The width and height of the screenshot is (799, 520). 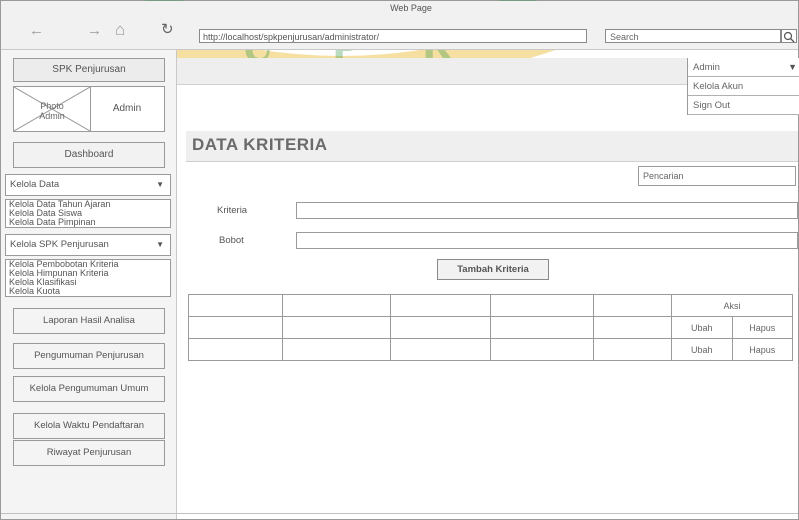 What do you see at coordinates (493, 269) in the screenshot?
I see `tambah-kriteria-button: Tambah Kriteria` at bounding box center [493, 269].